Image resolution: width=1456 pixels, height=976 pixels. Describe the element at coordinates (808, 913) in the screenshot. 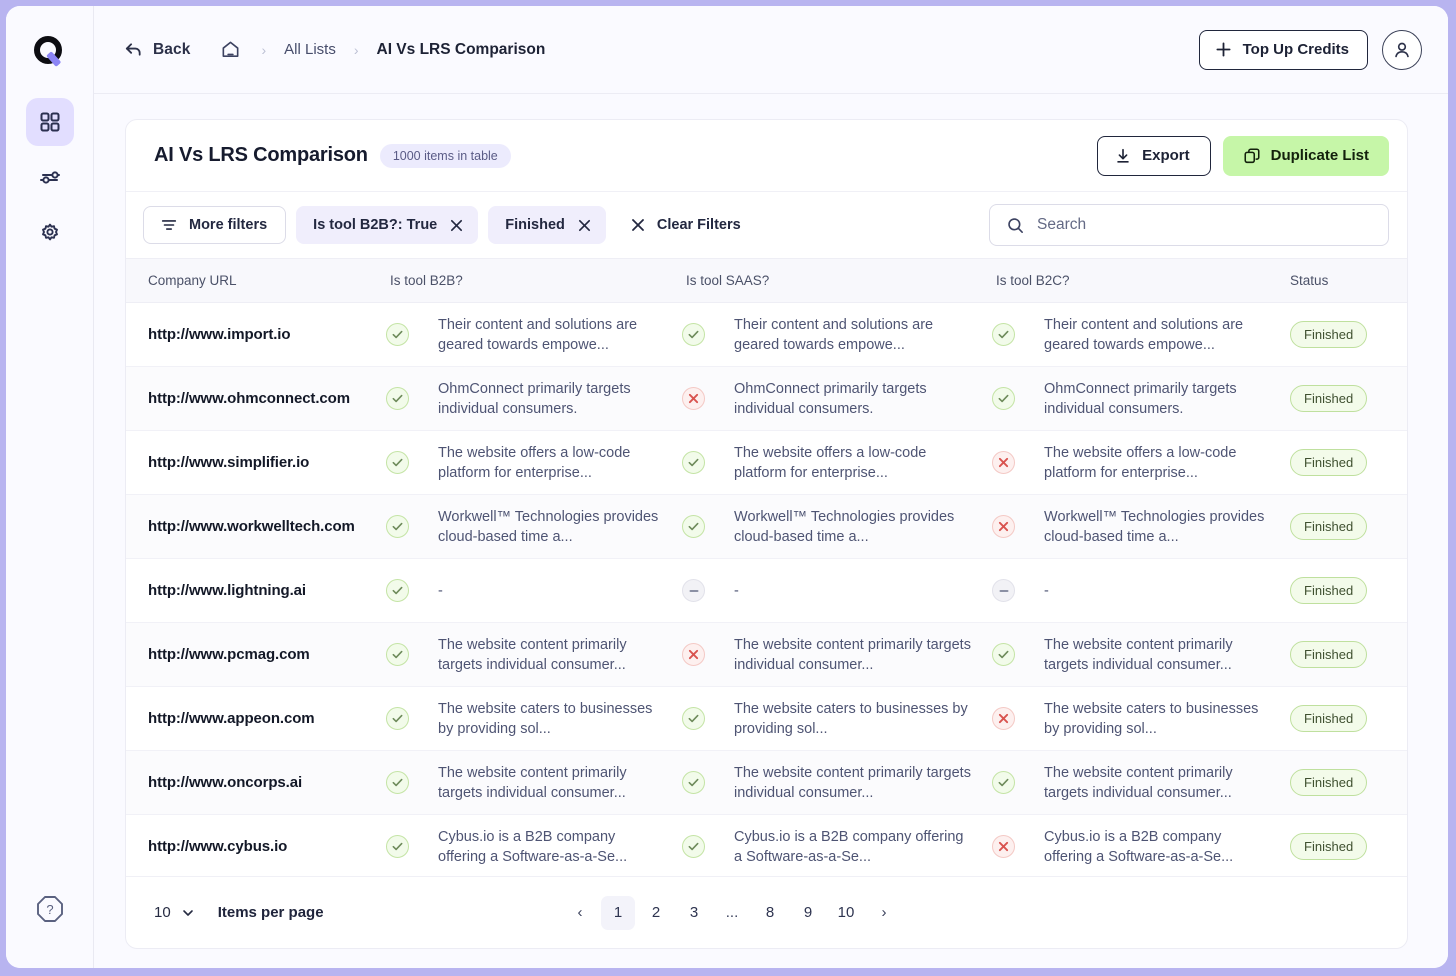

I see `page-9-button: 9` at that location.